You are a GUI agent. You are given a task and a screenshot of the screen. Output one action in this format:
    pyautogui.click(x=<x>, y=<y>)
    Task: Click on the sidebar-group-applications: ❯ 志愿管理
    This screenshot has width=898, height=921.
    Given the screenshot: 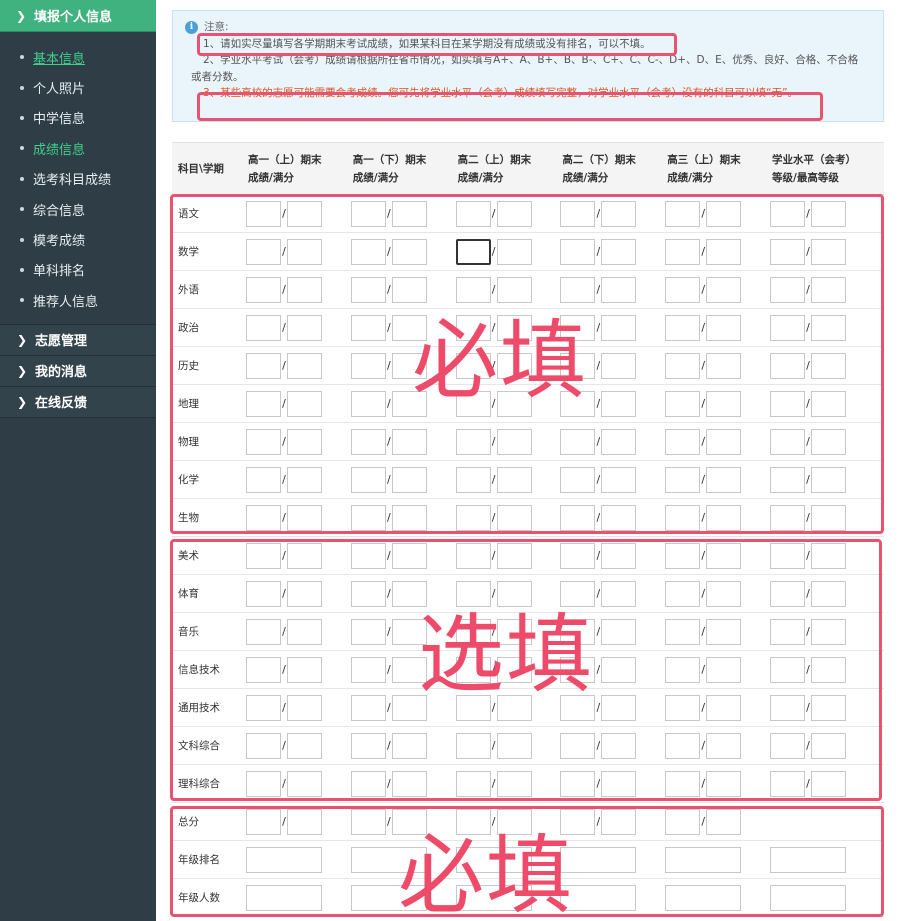 What is the action you would take?
    pyautogui.click(x=78, y=340)
    